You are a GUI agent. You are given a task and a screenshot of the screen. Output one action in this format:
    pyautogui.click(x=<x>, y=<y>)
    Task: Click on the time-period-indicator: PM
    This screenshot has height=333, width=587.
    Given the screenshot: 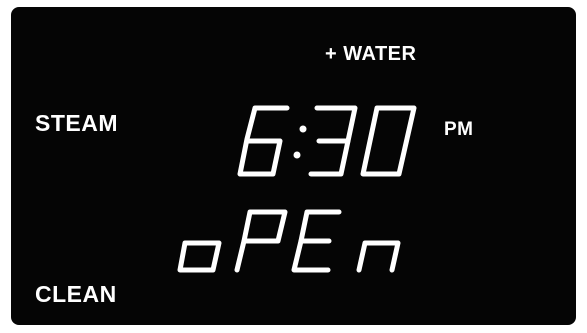 What is the action you would take?
    pyautogui.click(x=459, y=129)
    